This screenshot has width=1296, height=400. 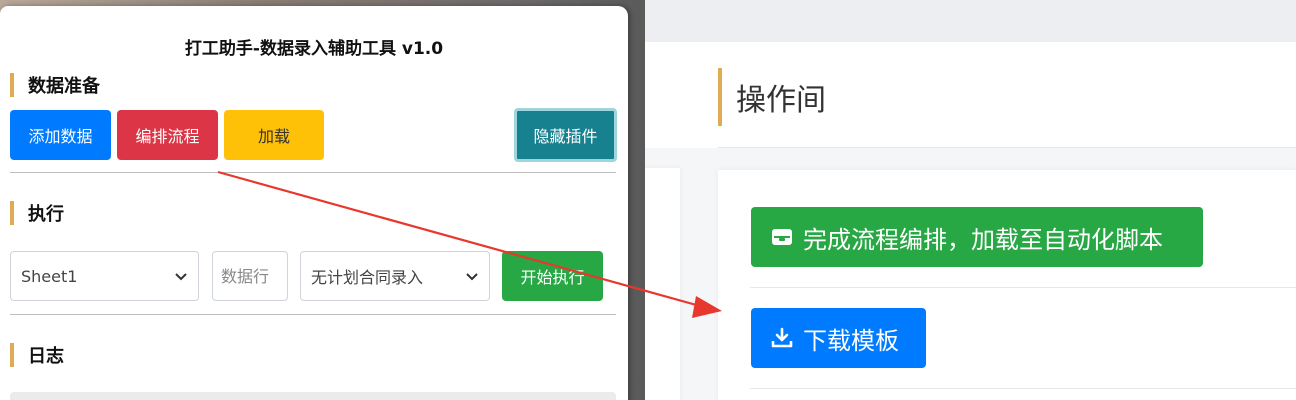 I want to click on section-title-log: 日志, so click(x=37, y=355).